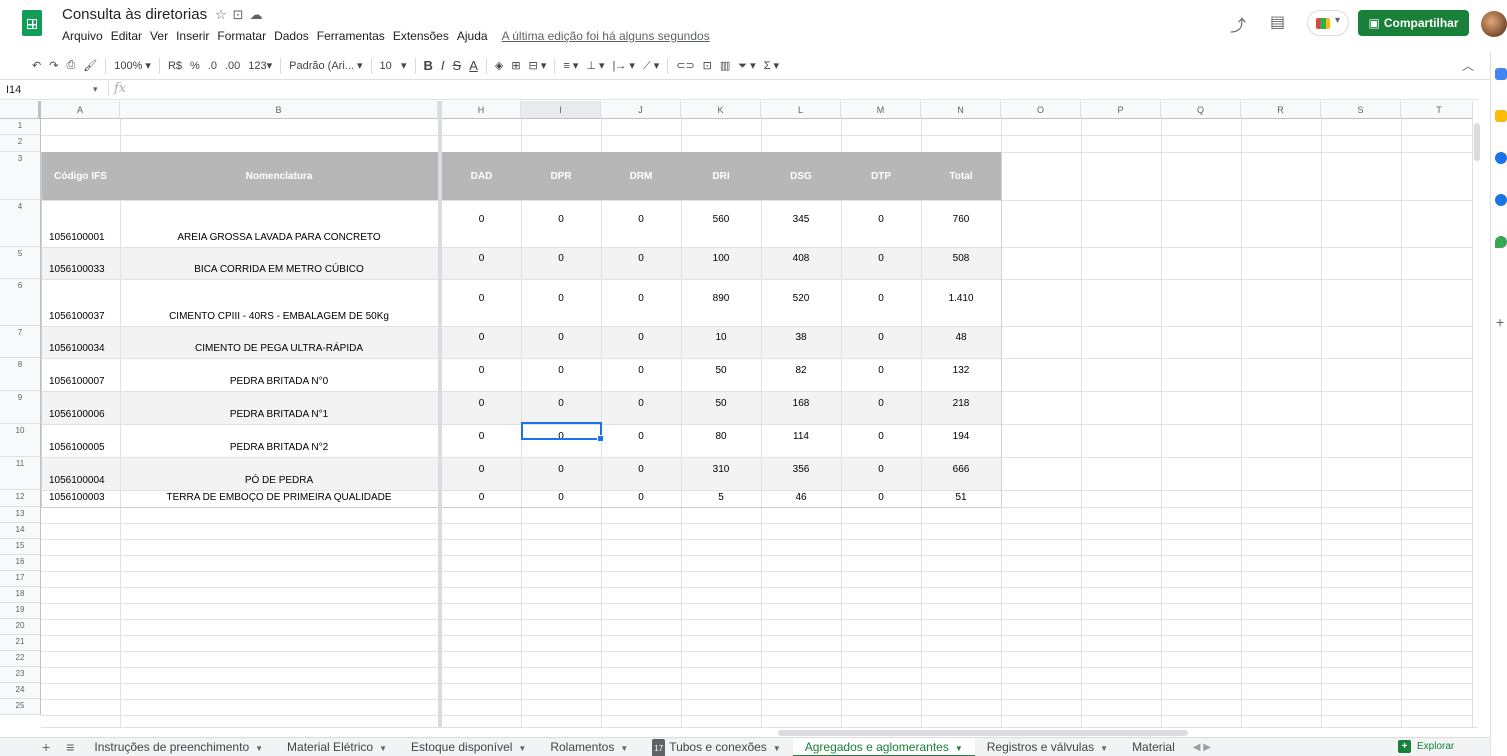 The height and width of the screenshot is (756, 1507). I want to click on borders-icon: ⊞, so click(515, 65).